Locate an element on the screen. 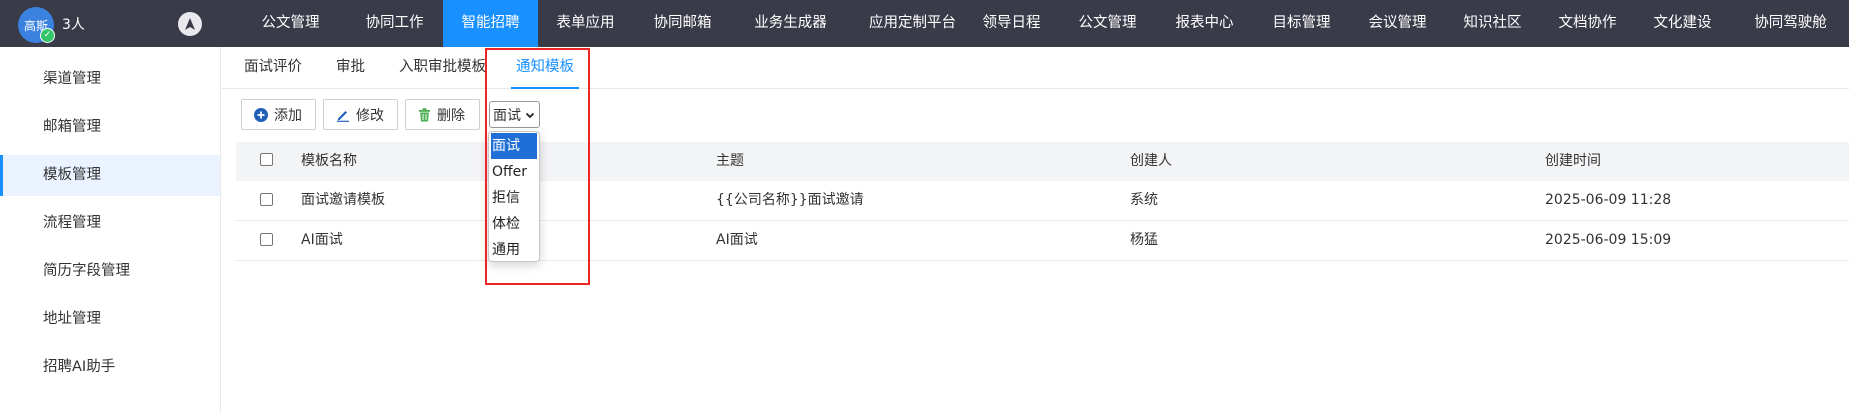 The height and width of the screenshot is (412, 1849). template-subject: AI面试 is located at coordinates (737, 240).